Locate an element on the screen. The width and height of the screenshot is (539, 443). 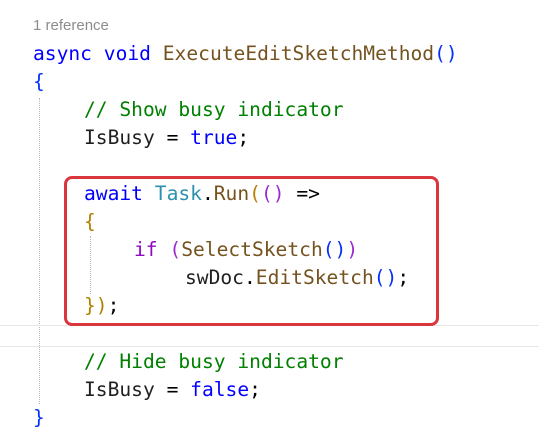
code-line-open-brace: { is located at coordinates (39, 82).